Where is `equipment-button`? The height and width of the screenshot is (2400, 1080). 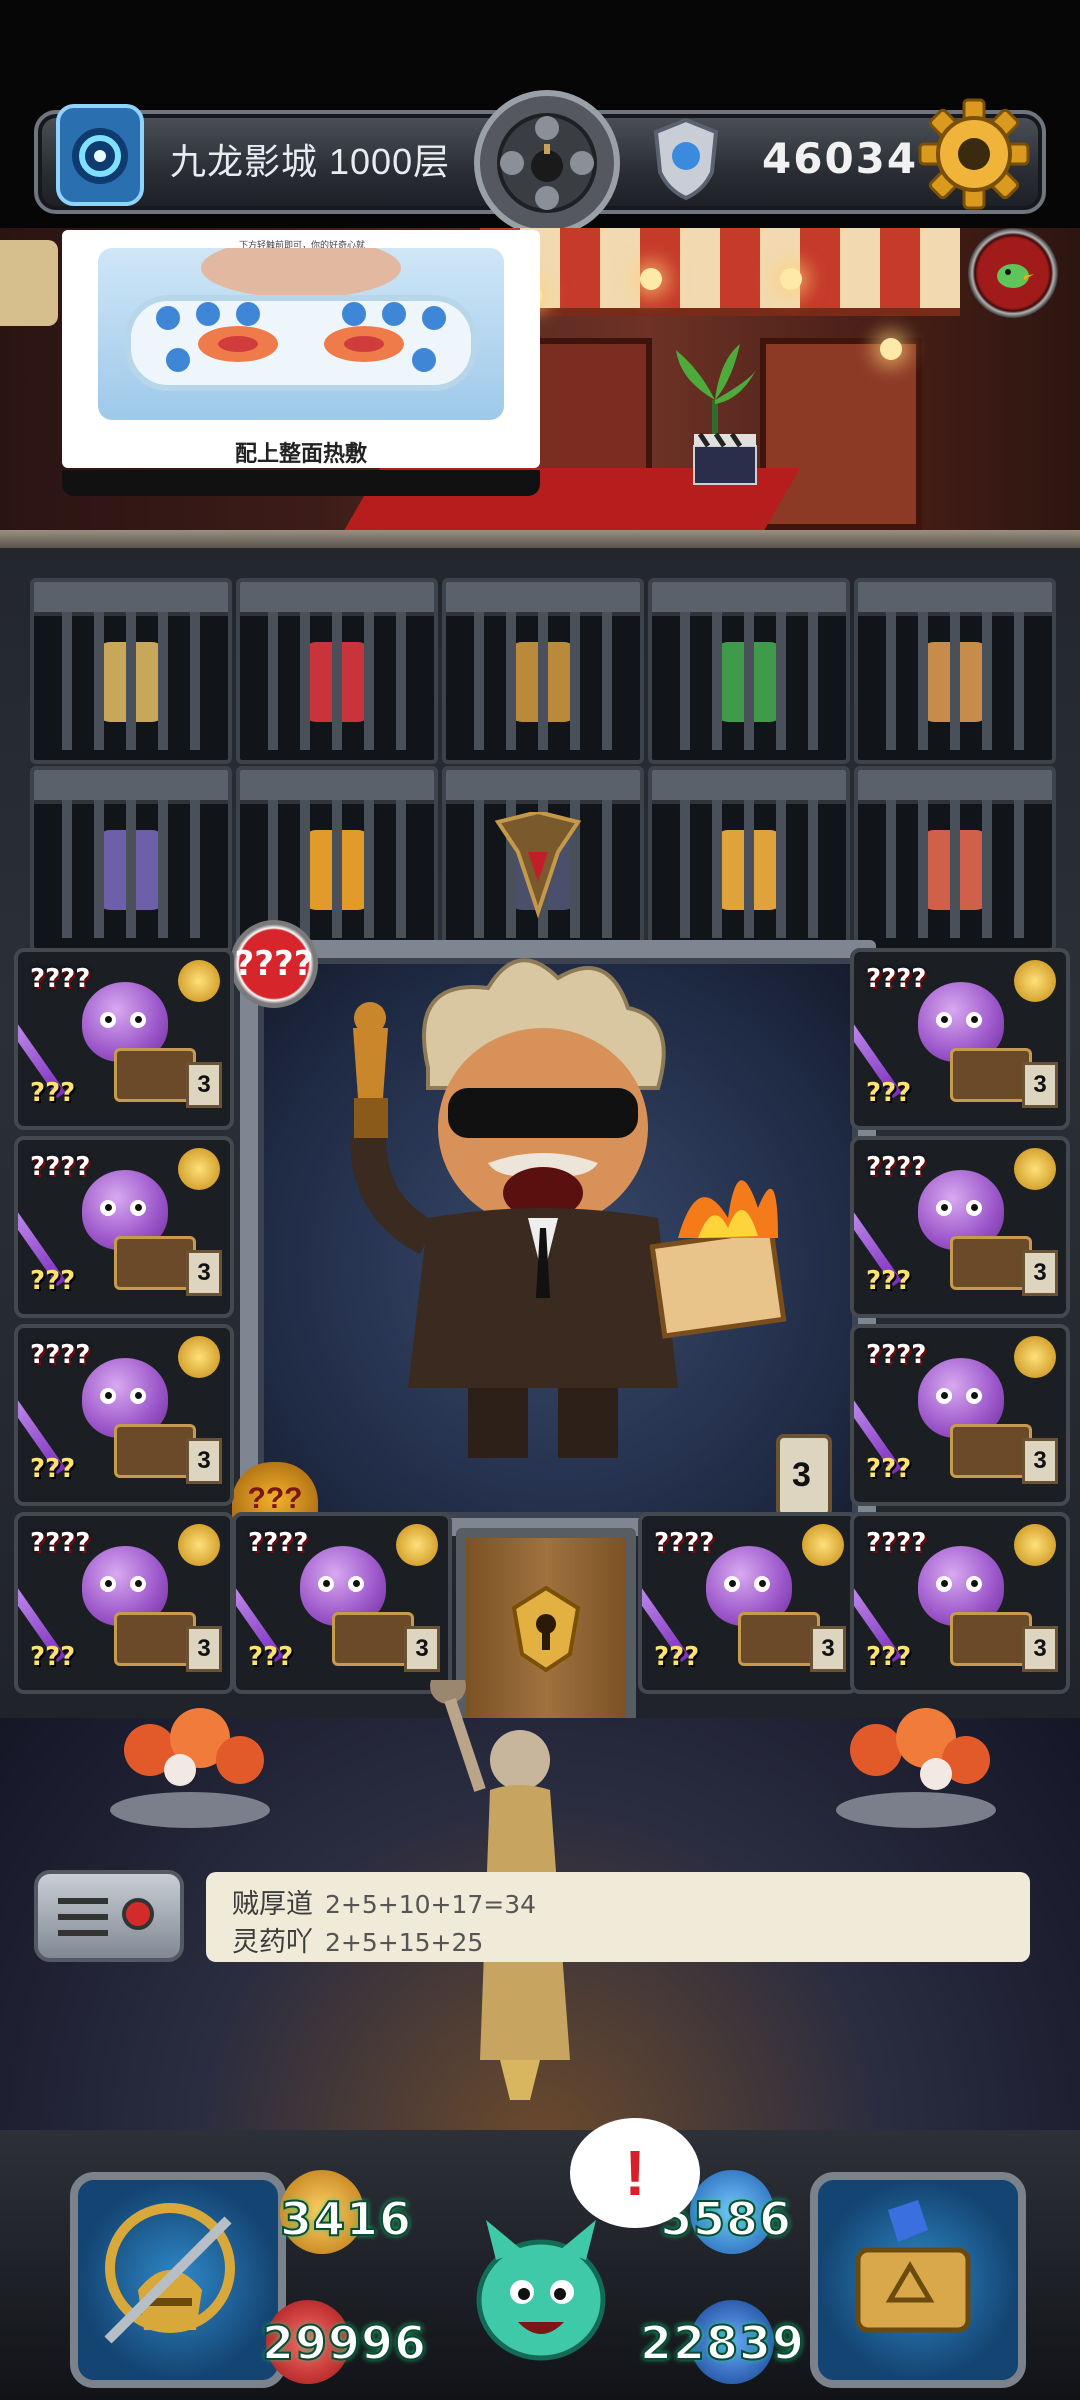
equipment-button is located at coordinates (178, 2280).